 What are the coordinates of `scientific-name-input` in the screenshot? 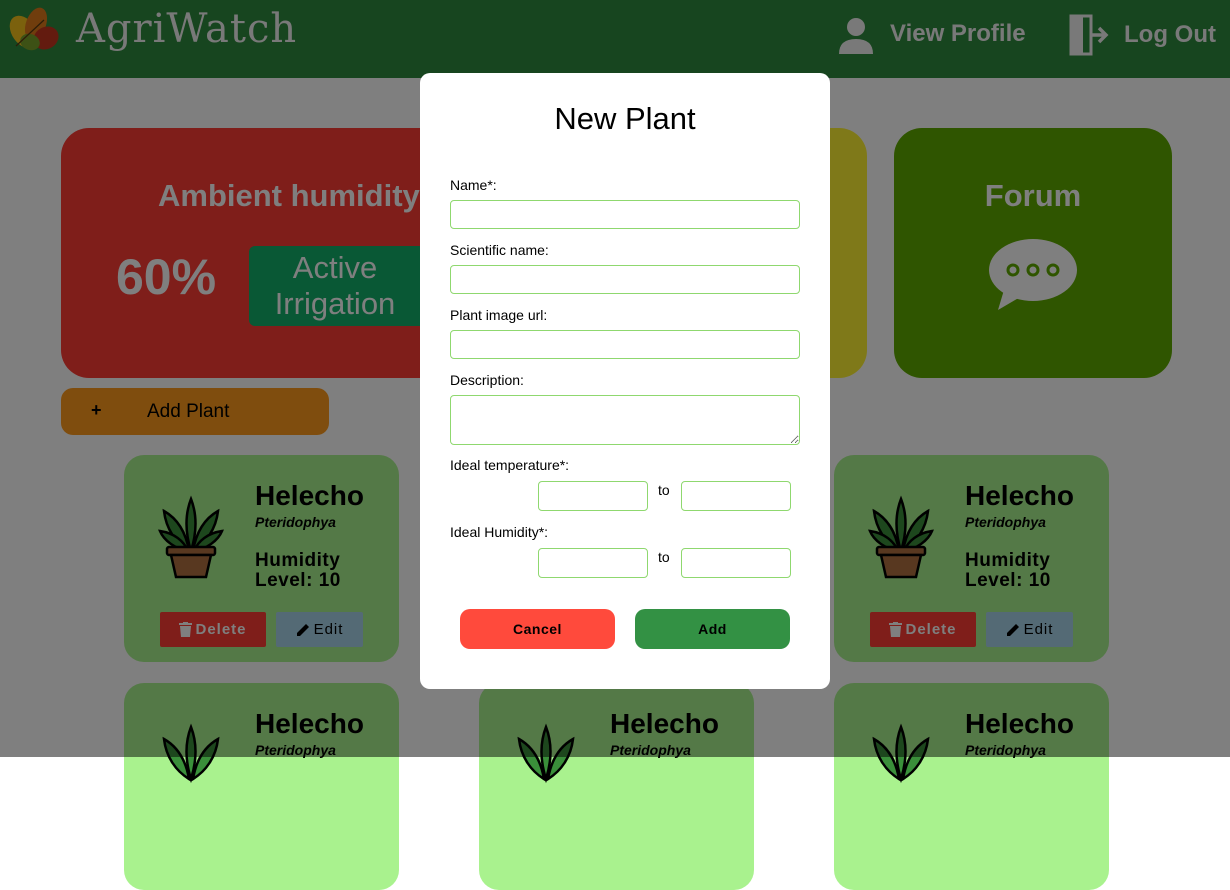 It's located at (625, 279).